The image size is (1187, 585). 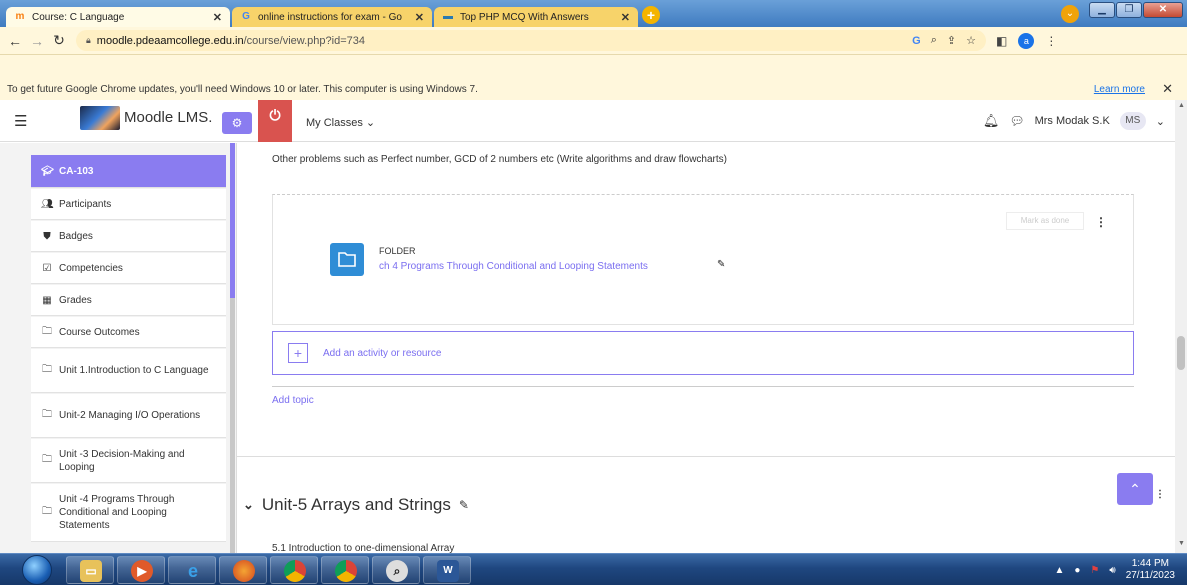 What do you see at coordinates (1181, 353) in the screenshot?
I see `page-scrollbar-thumb` at bounding box center [1181, 353].